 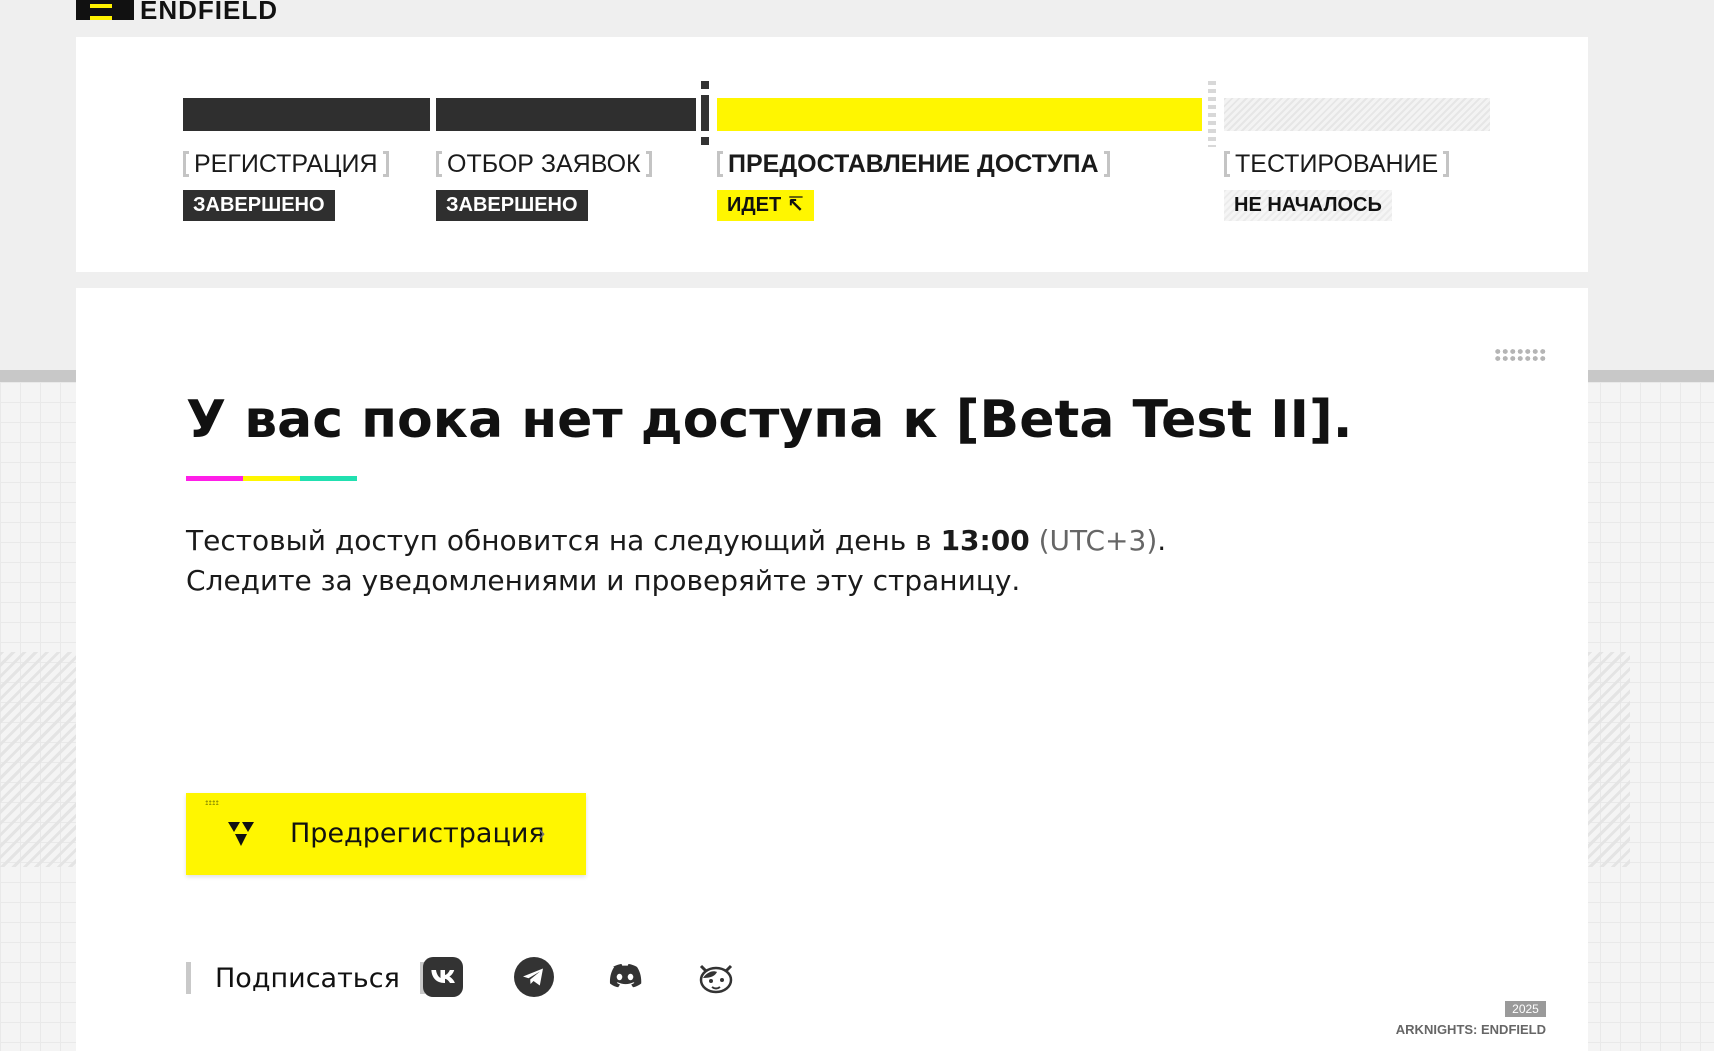 I want to click on preregistration-label: Предрегистрация, so click(x=417, y=833).